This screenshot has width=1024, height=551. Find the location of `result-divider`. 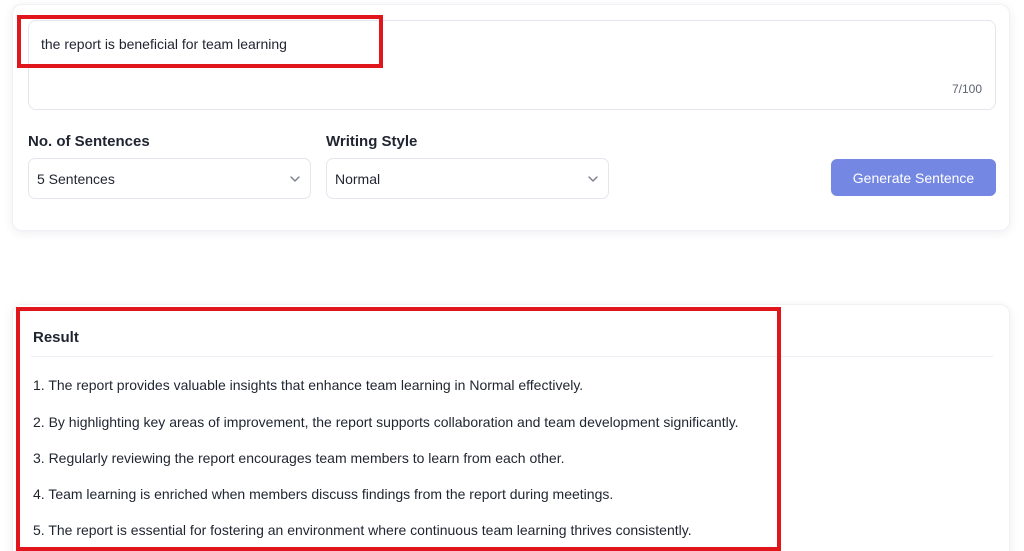

result-divider is located at coordinates (512, 356).